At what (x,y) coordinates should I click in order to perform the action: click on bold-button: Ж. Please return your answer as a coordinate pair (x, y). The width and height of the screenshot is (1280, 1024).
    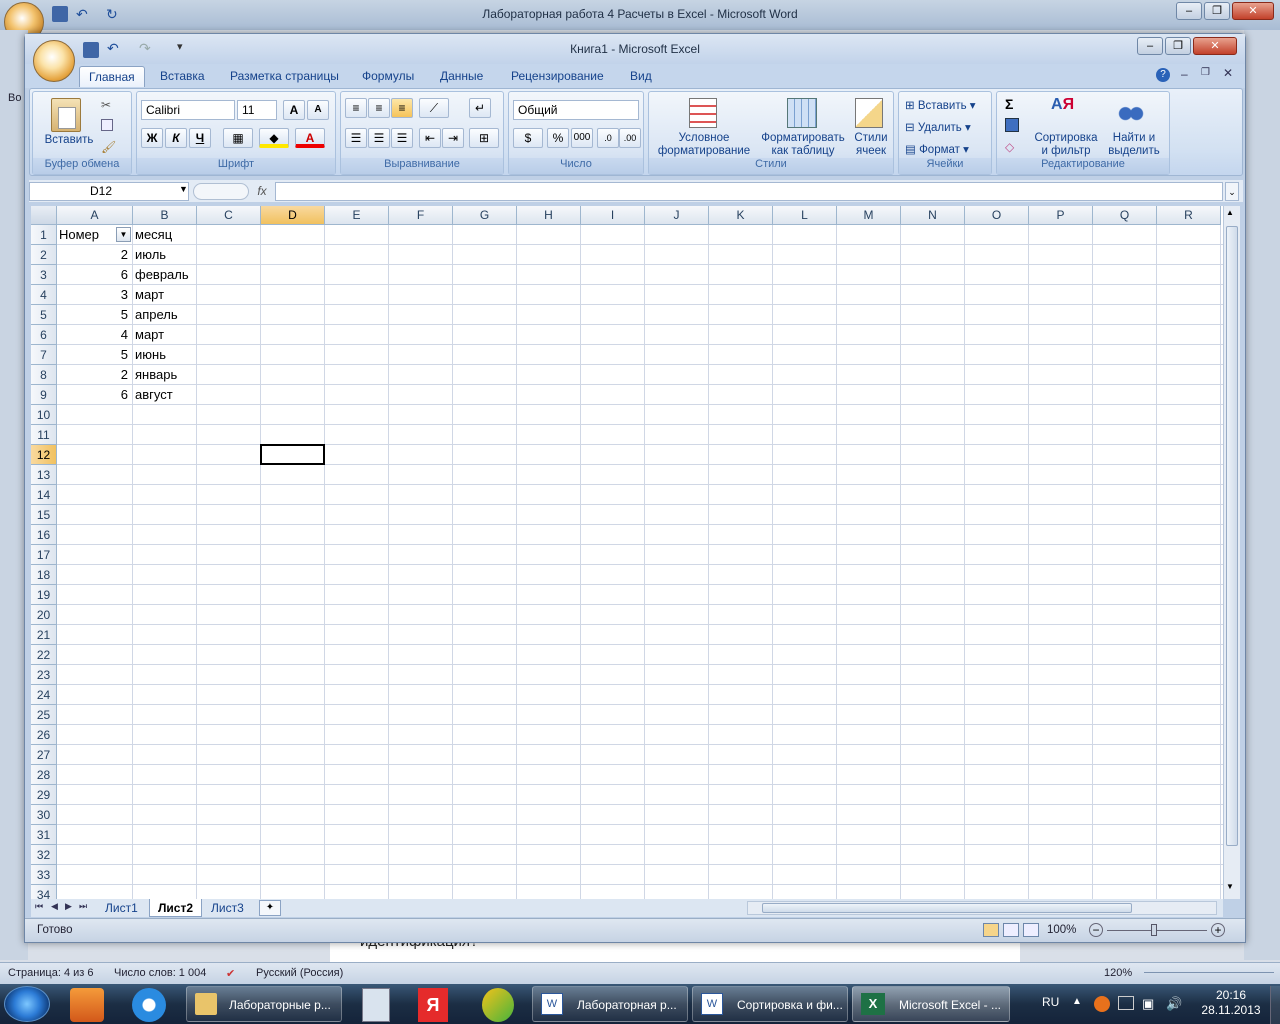
    Looking at the image, I should click on (152, 138).